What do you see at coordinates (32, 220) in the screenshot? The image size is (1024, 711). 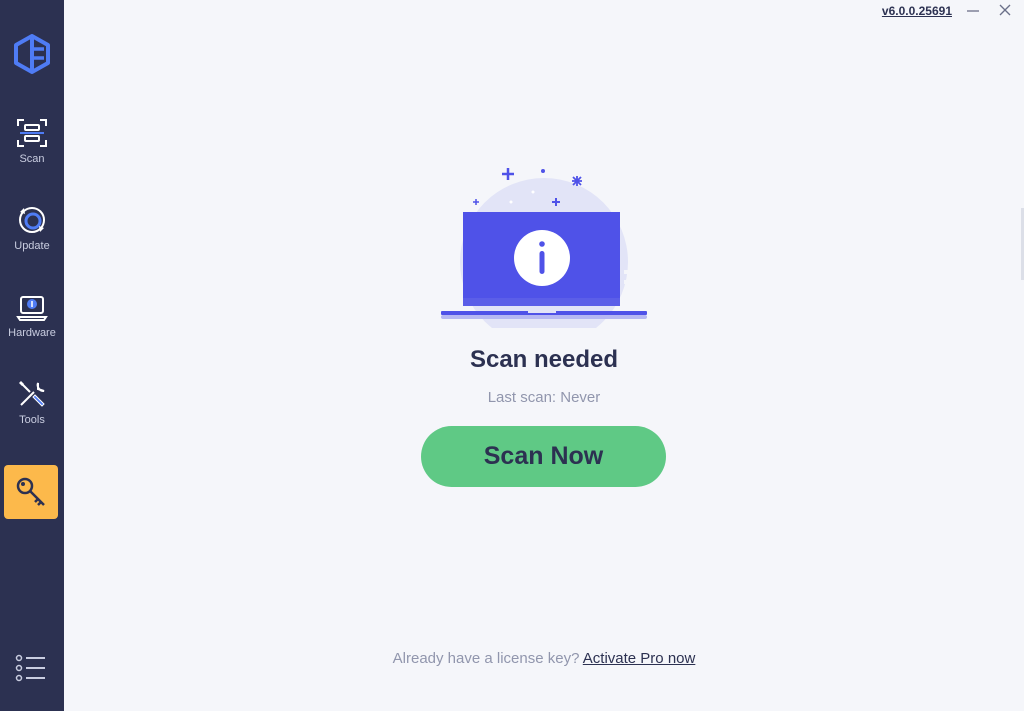 I see `update-icon` at bounding box center [32, 220].